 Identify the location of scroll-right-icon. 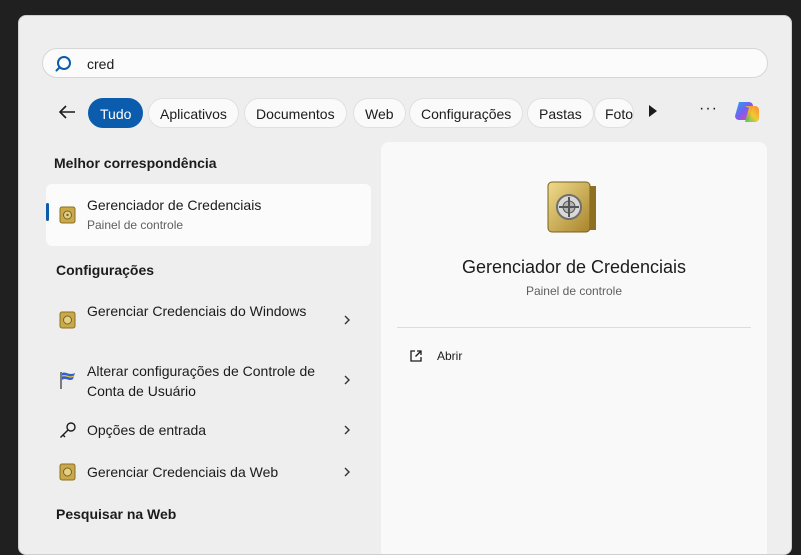
(653, 111).